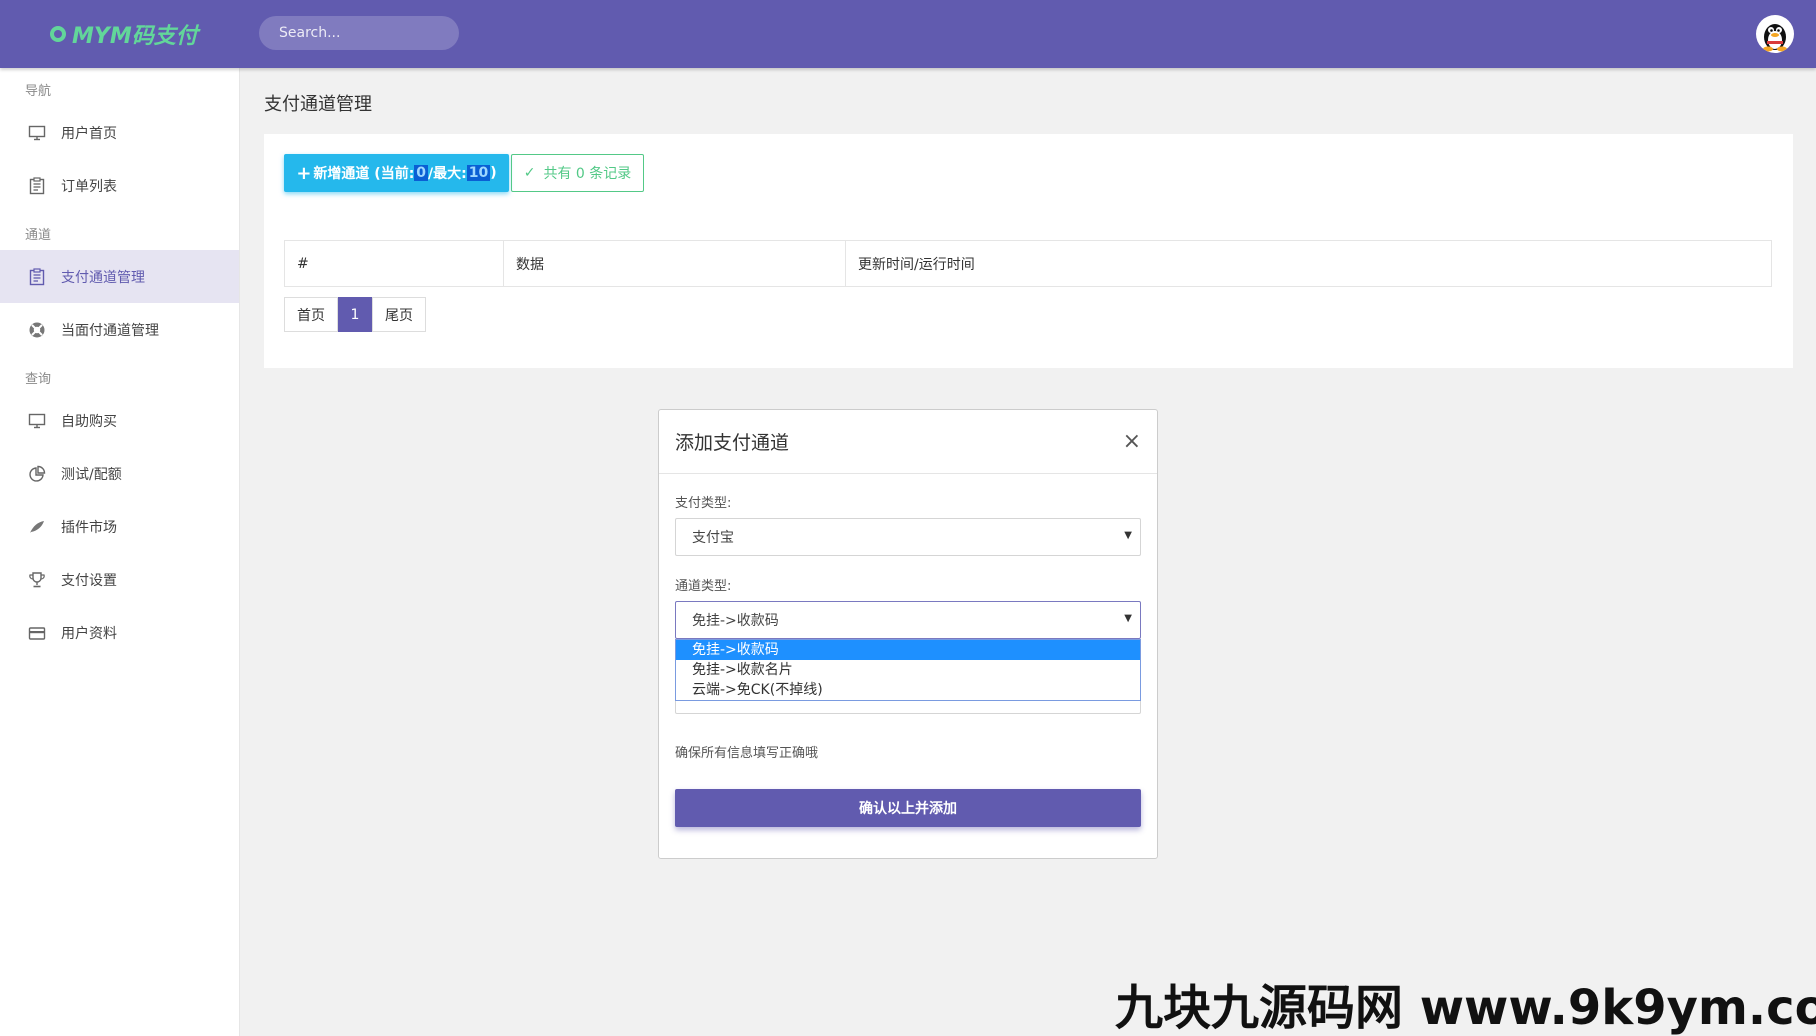 This screenshot has height=1036, width=1816. Describe the element at coordinates (908, 442) in the screenshot. I see `modal-header: 添加支付通道 ×` at that location.